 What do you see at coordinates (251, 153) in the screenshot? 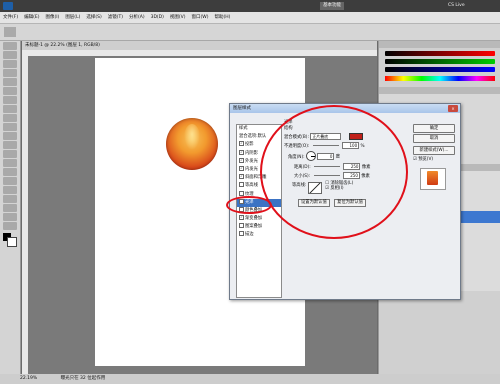
I see `style-list-label: 内阴影` at bounding box center [251, 153].